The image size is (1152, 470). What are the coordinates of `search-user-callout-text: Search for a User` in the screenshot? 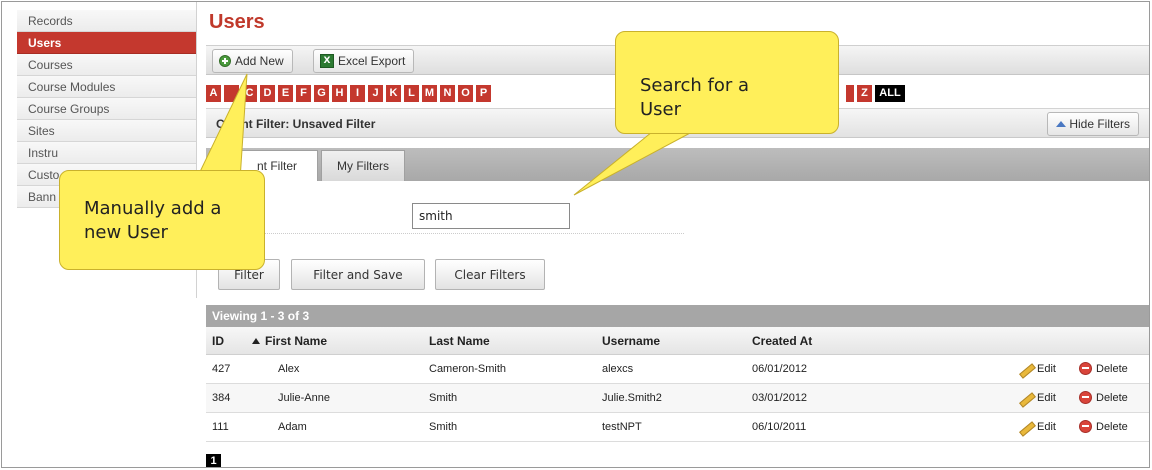 It's located at (695, 97).